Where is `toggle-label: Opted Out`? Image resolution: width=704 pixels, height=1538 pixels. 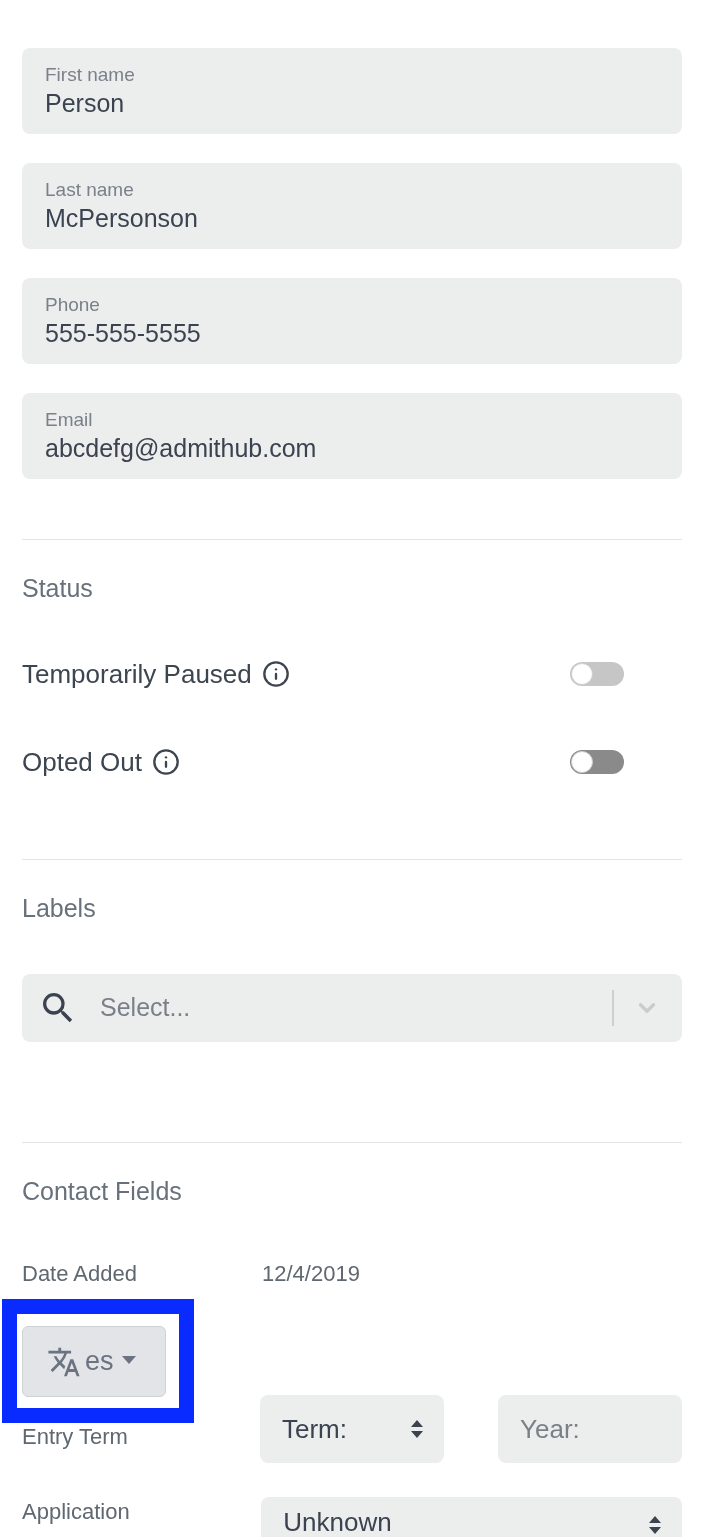 toggle-label: Opted Out is located at coordinates (82, 762).